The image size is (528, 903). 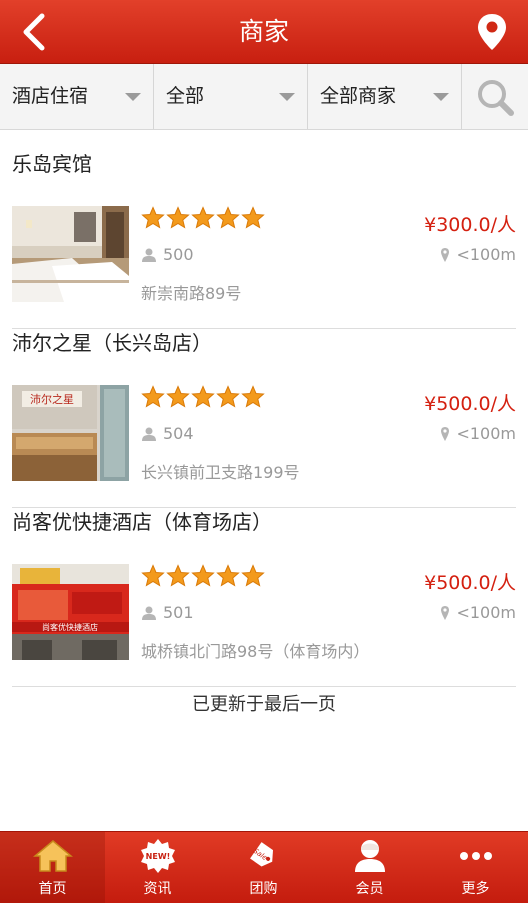 I want to click on tab-news-label: 资讯, so click(x=157, y=889).